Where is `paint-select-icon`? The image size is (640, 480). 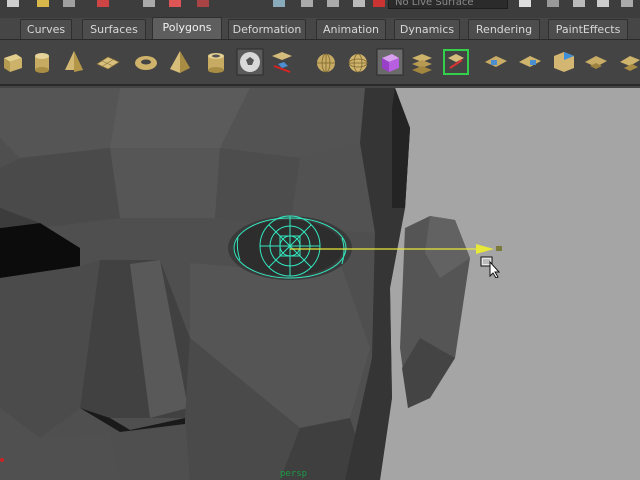 paint-select-icon is located at coordinates (175, 4).